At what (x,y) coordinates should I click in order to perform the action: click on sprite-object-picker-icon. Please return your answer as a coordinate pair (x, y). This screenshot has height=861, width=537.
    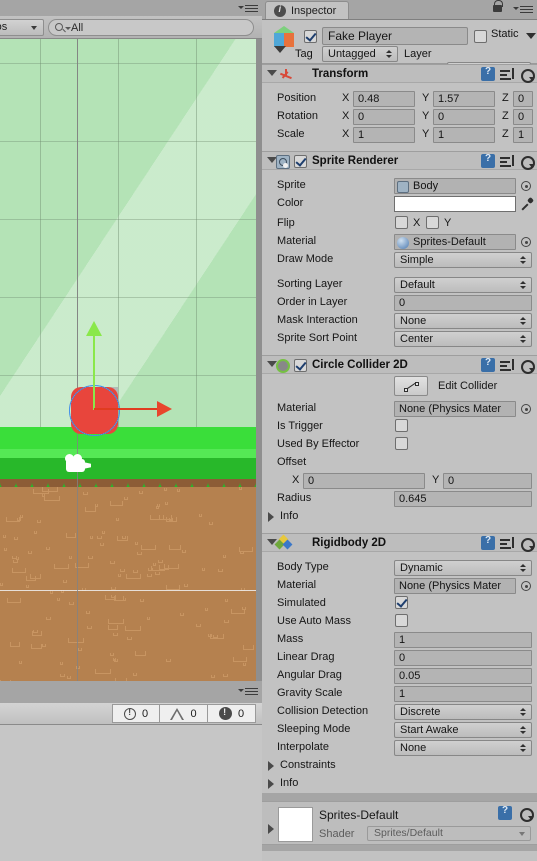
    Looking at the image, I should click on (526, 186).